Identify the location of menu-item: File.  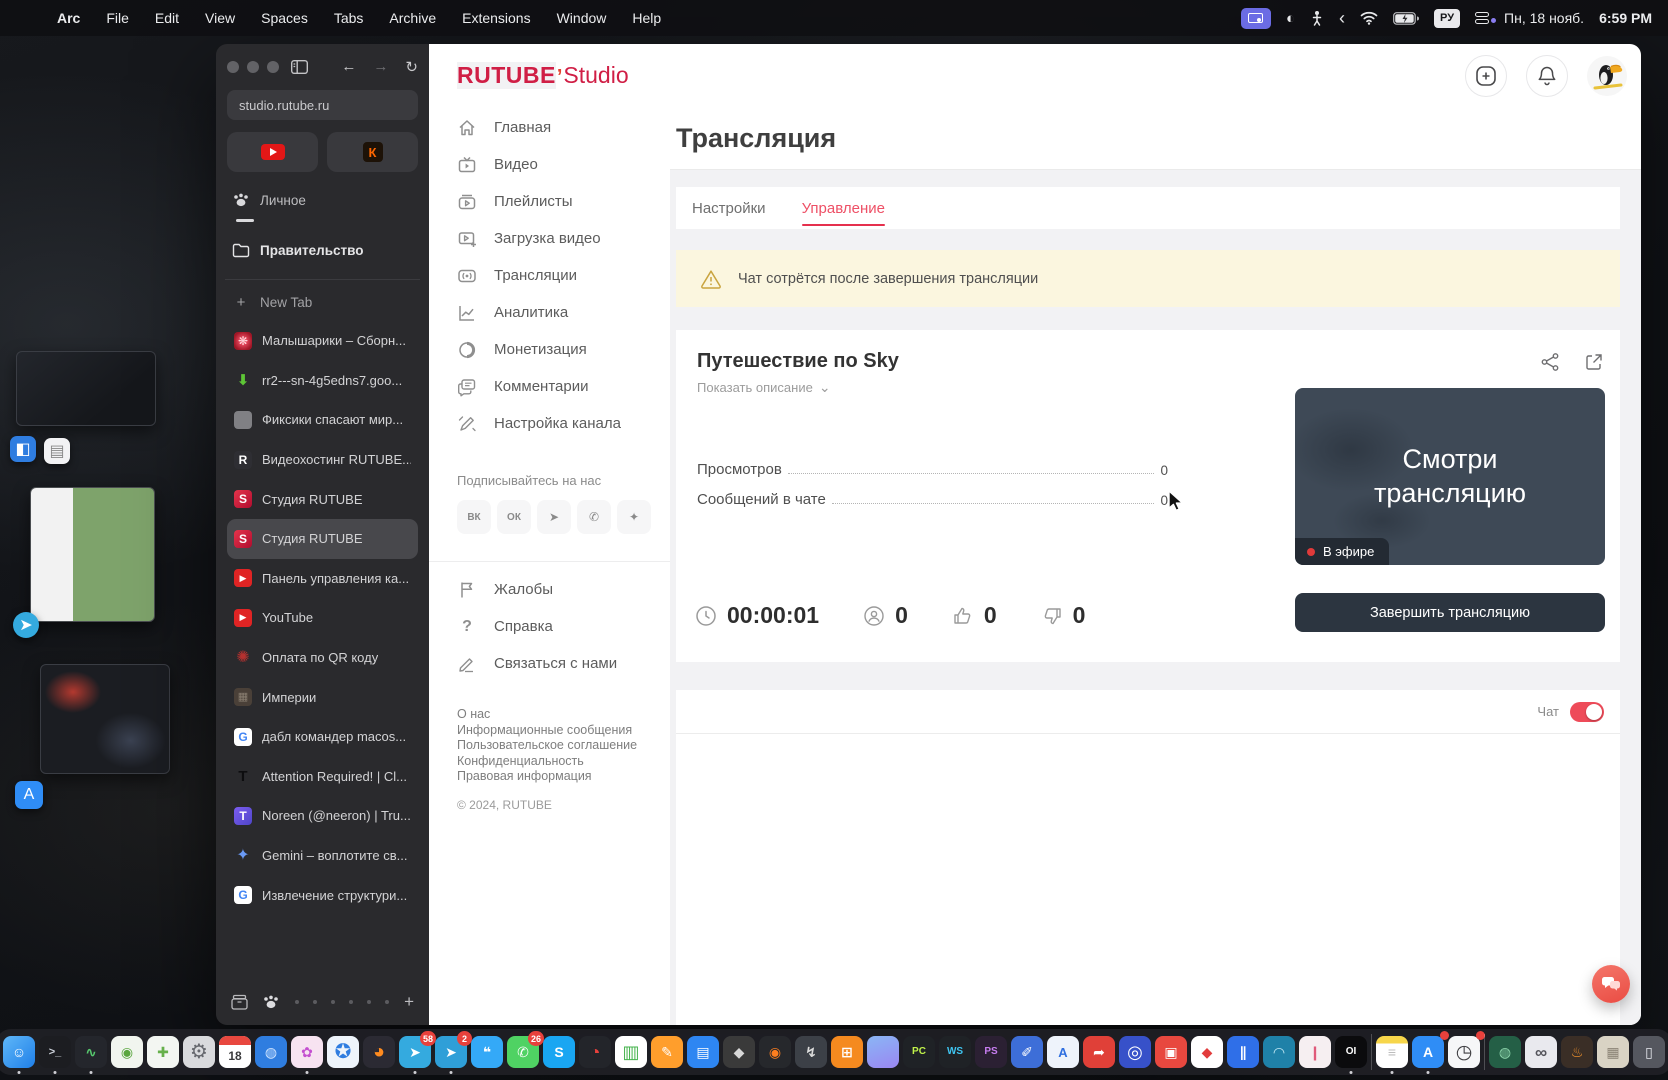
(117, 18).